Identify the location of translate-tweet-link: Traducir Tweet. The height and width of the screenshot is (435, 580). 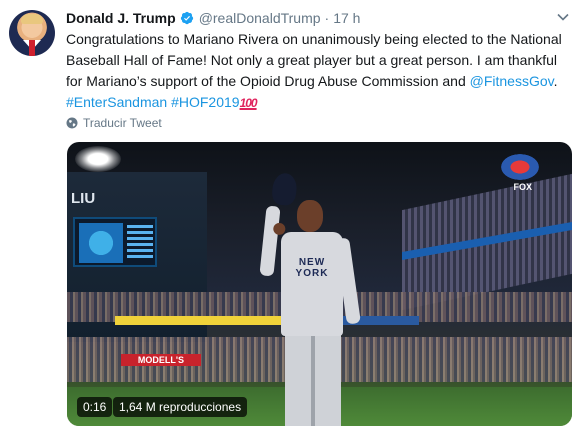
(114, 123).